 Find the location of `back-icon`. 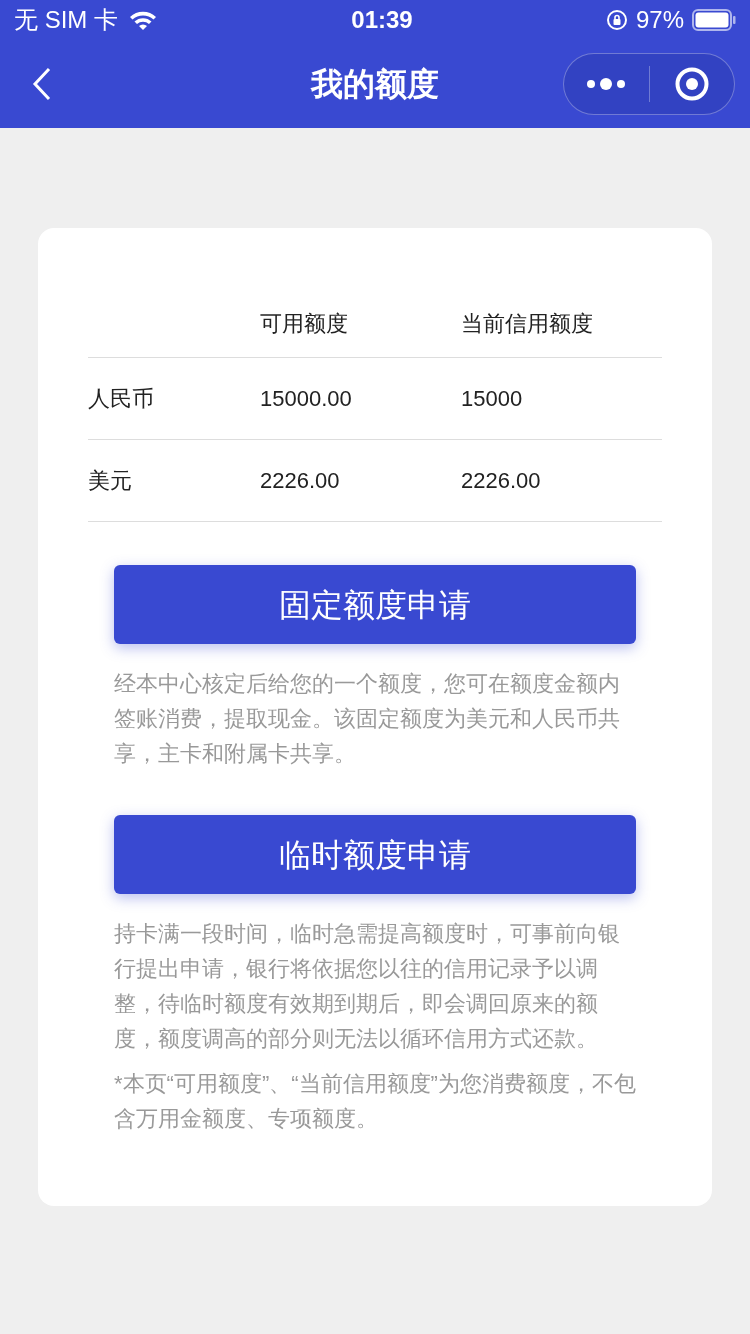

back-icon is located at coordinates (42, 84).